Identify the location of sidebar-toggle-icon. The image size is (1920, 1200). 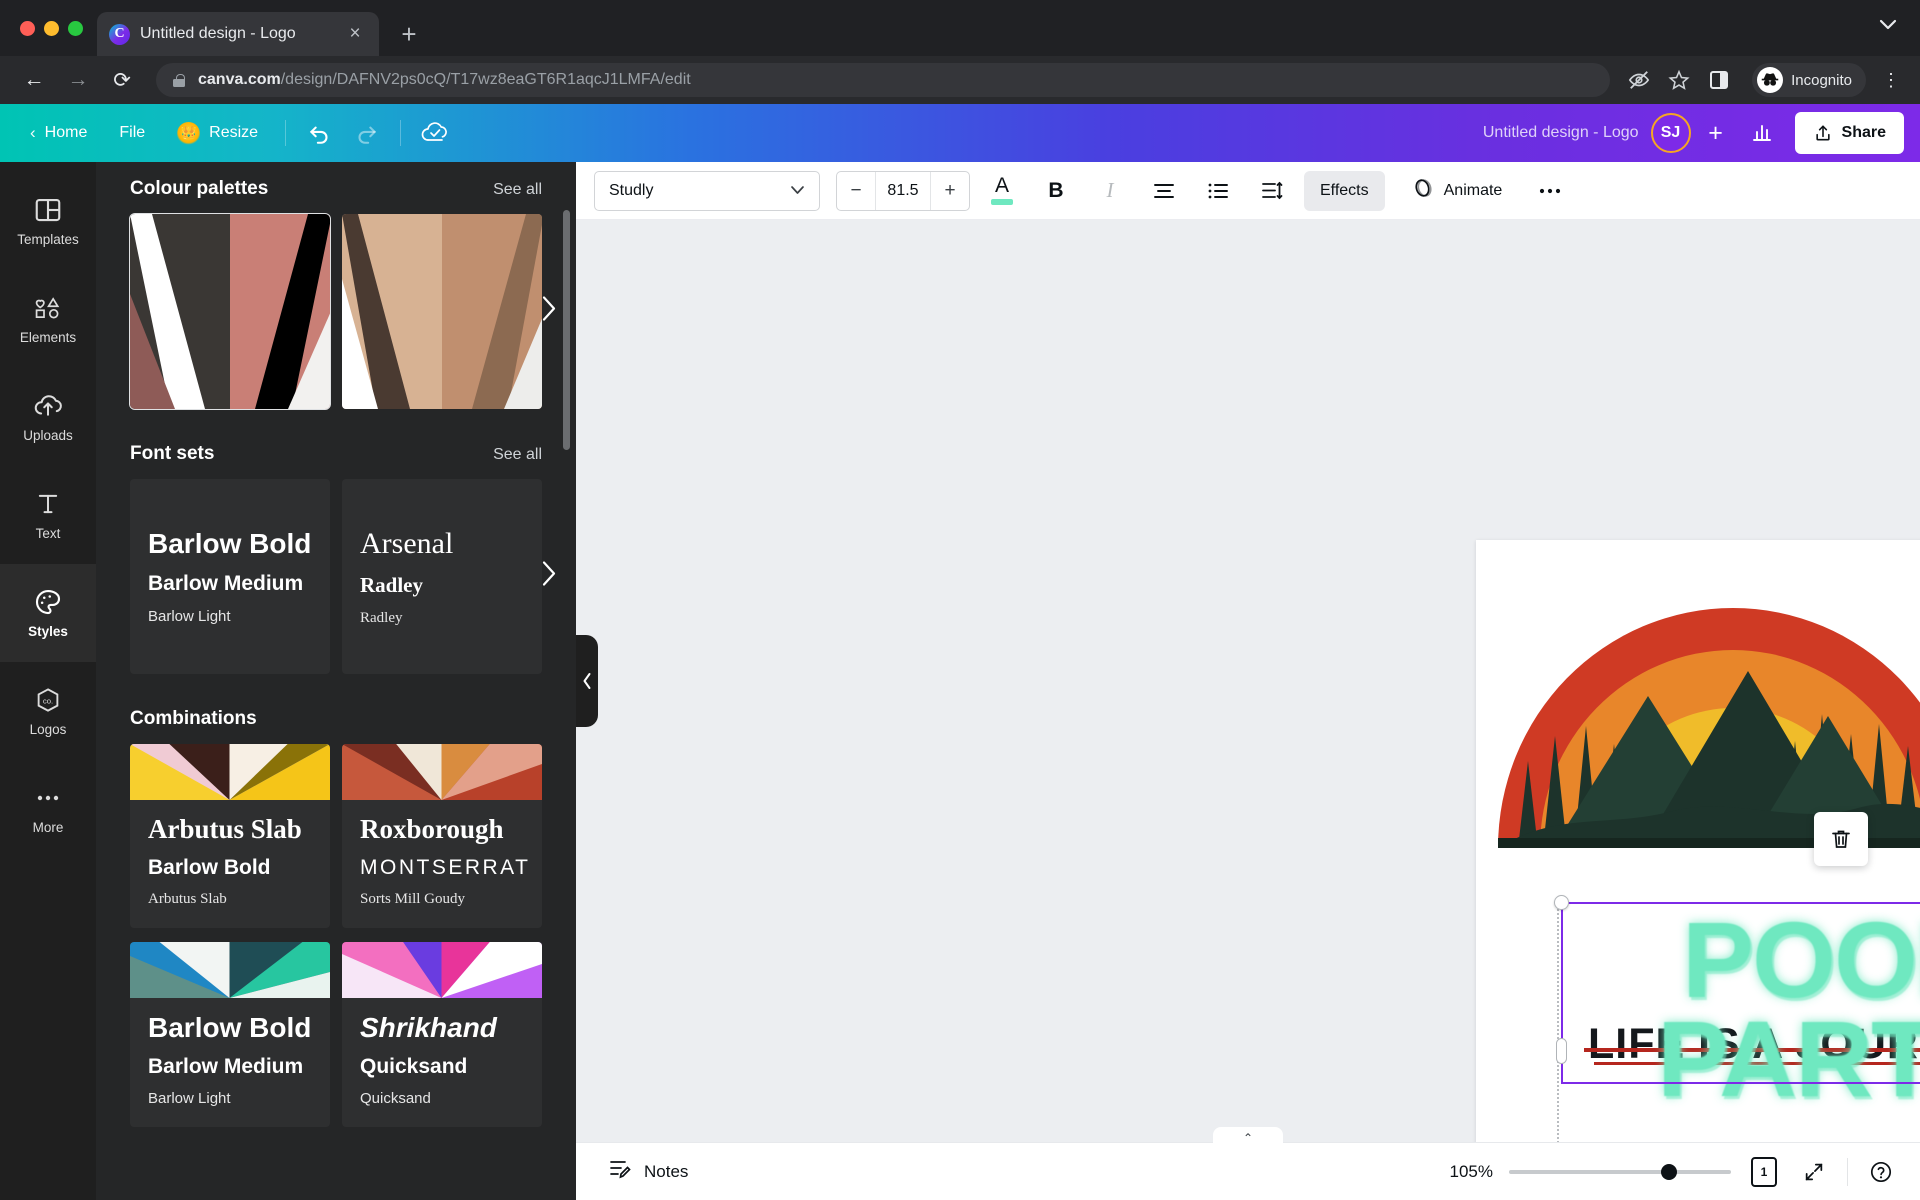
(1719, 80).